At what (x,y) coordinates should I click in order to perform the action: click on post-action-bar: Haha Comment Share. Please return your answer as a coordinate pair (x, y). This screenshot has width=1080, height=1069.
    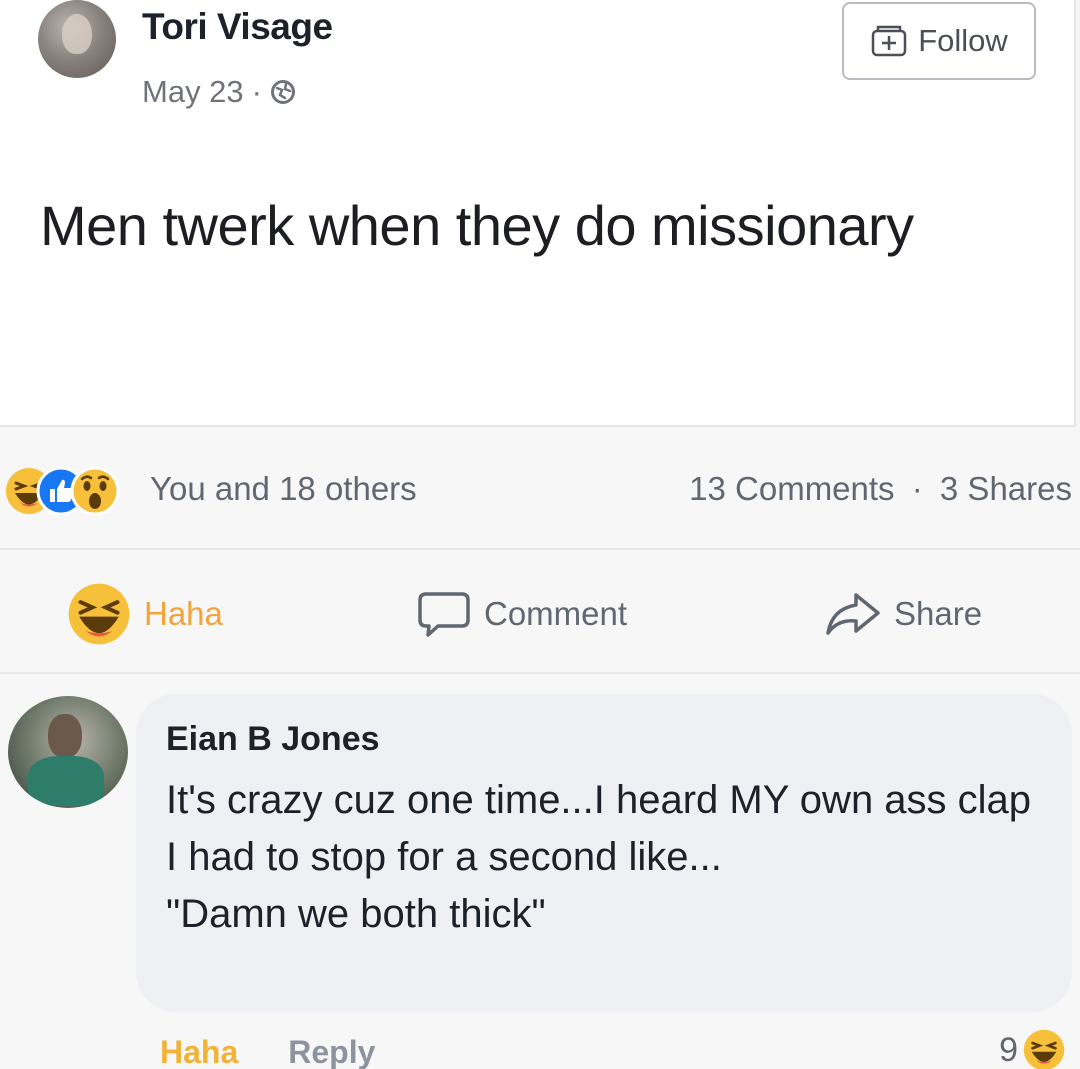
    Looking at the image, I should click on (540, 614).